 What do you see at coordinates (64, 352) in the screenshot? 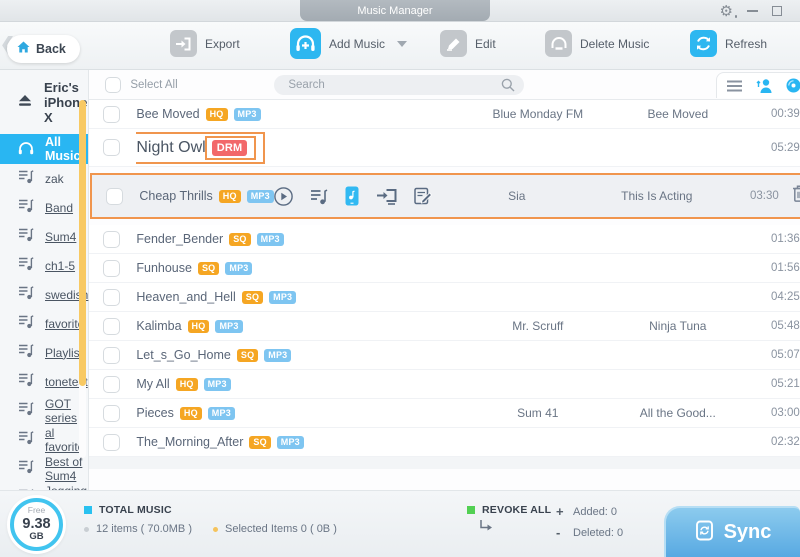
I see `playlist-label: Playlist` at bounding box center [64, 352].